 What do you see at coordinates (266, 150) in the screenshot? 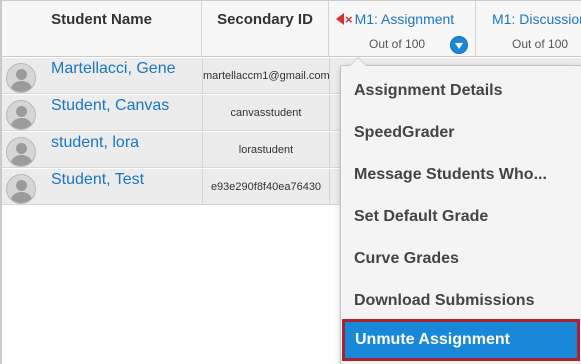
I see `student-secondary-id: lorastudent` at bounding box center [266, 150].